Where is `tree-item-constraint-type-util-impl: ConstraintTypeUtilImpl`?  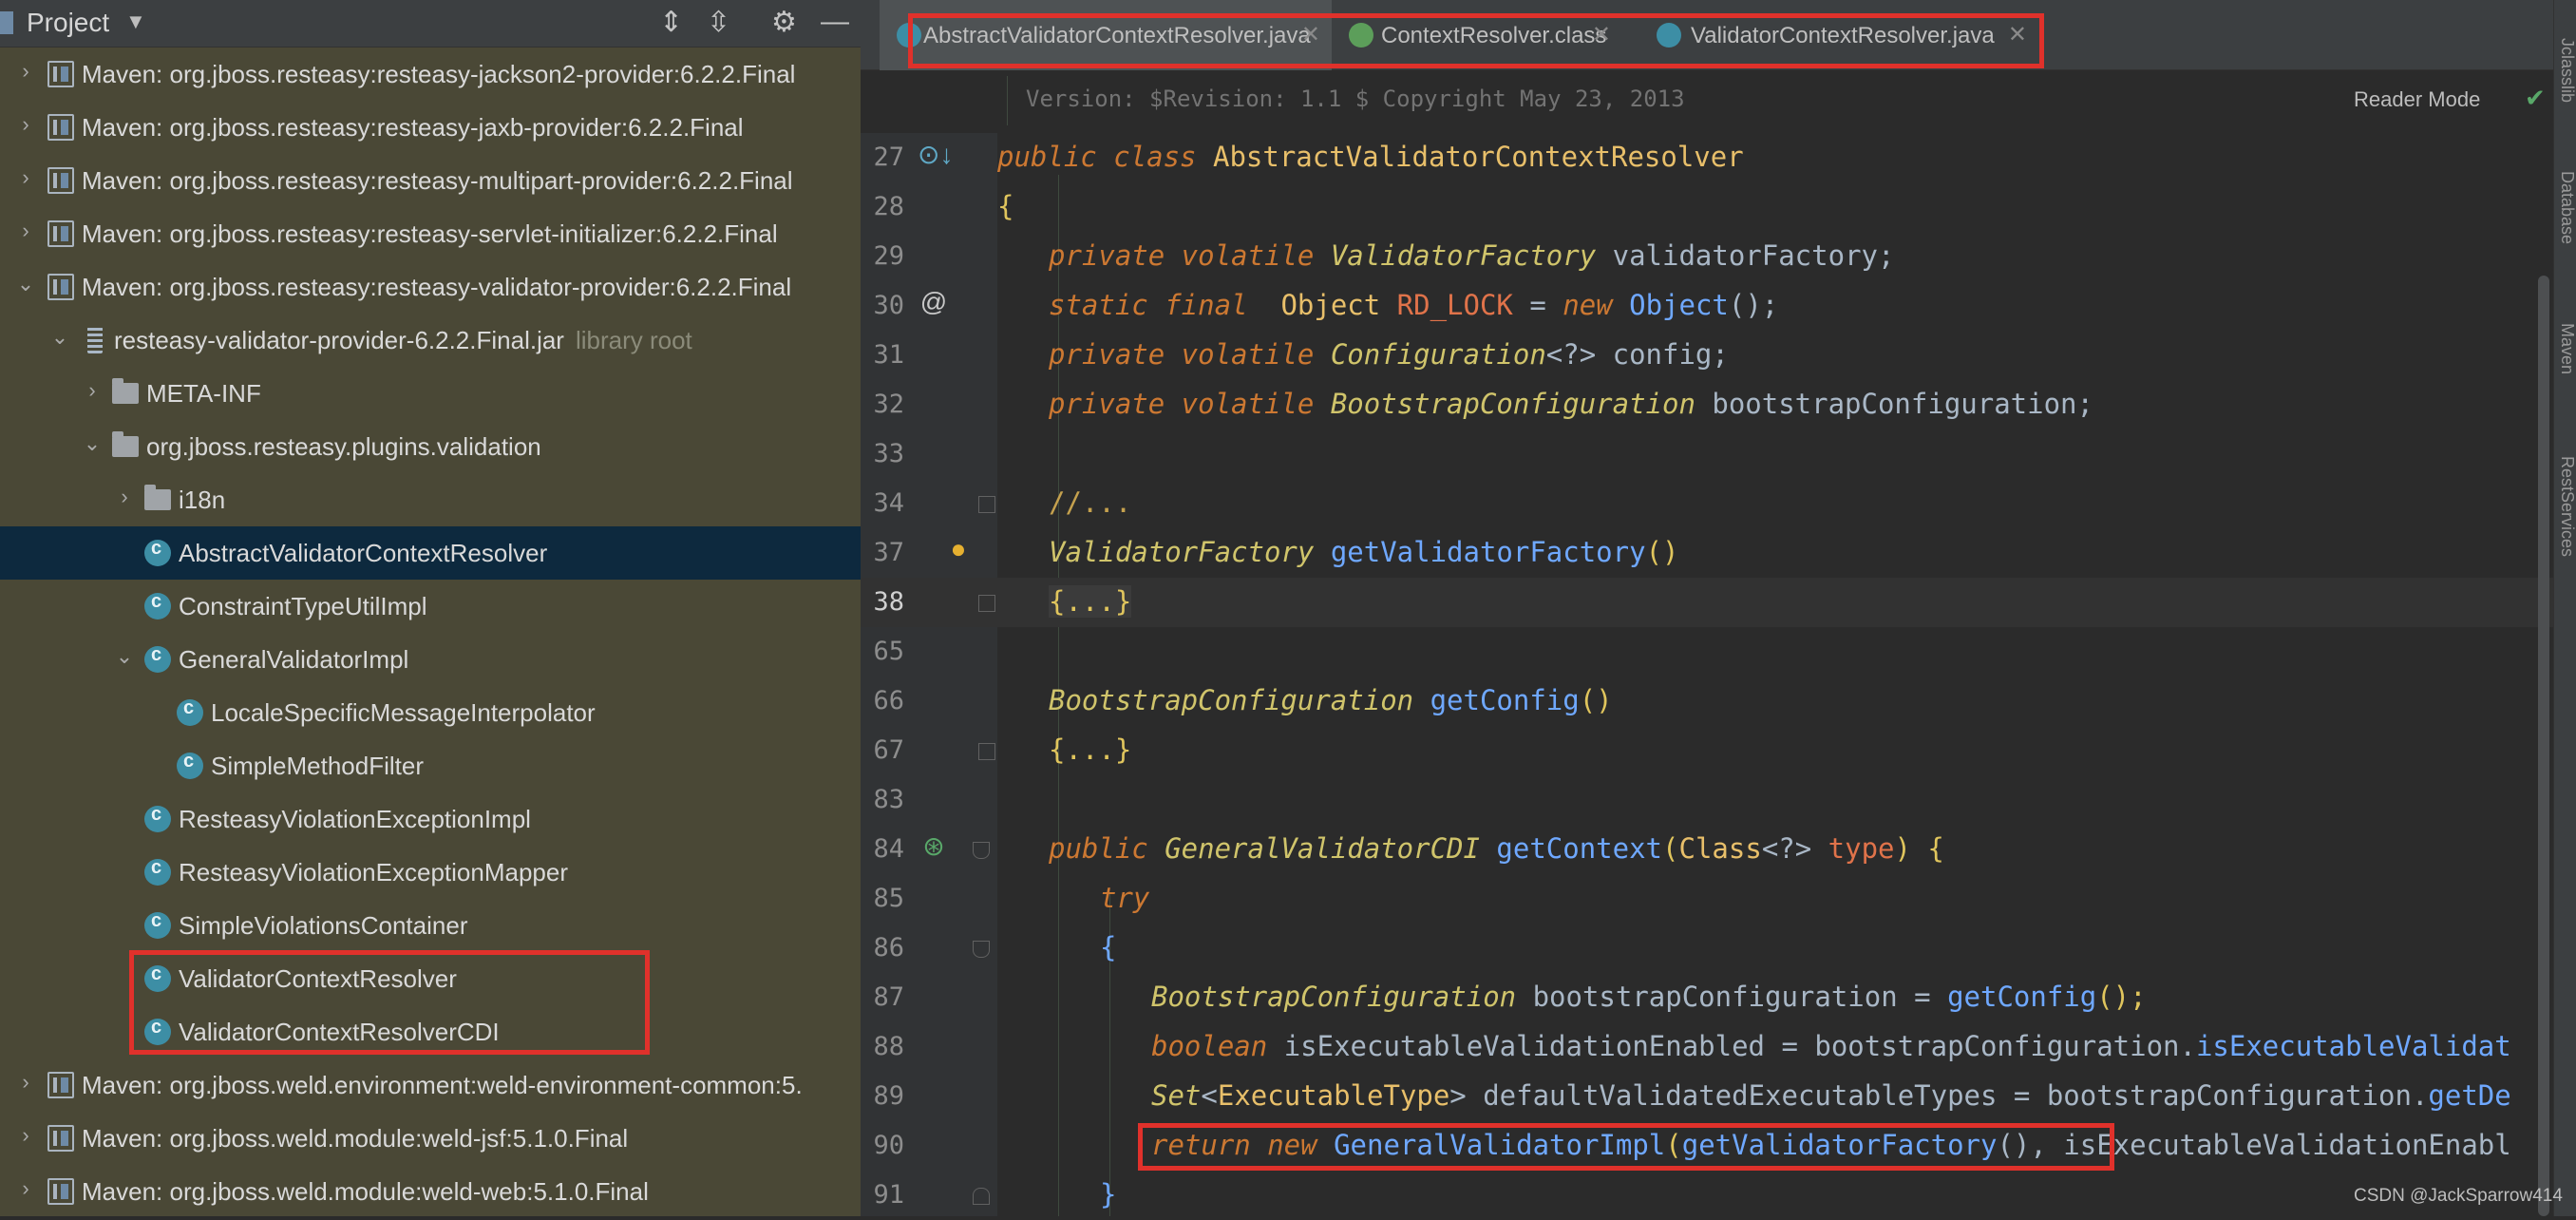
tree-item-constraint-type-util-impl: ConstraintTypeUtilImpl is located at coordinates (430, 606).